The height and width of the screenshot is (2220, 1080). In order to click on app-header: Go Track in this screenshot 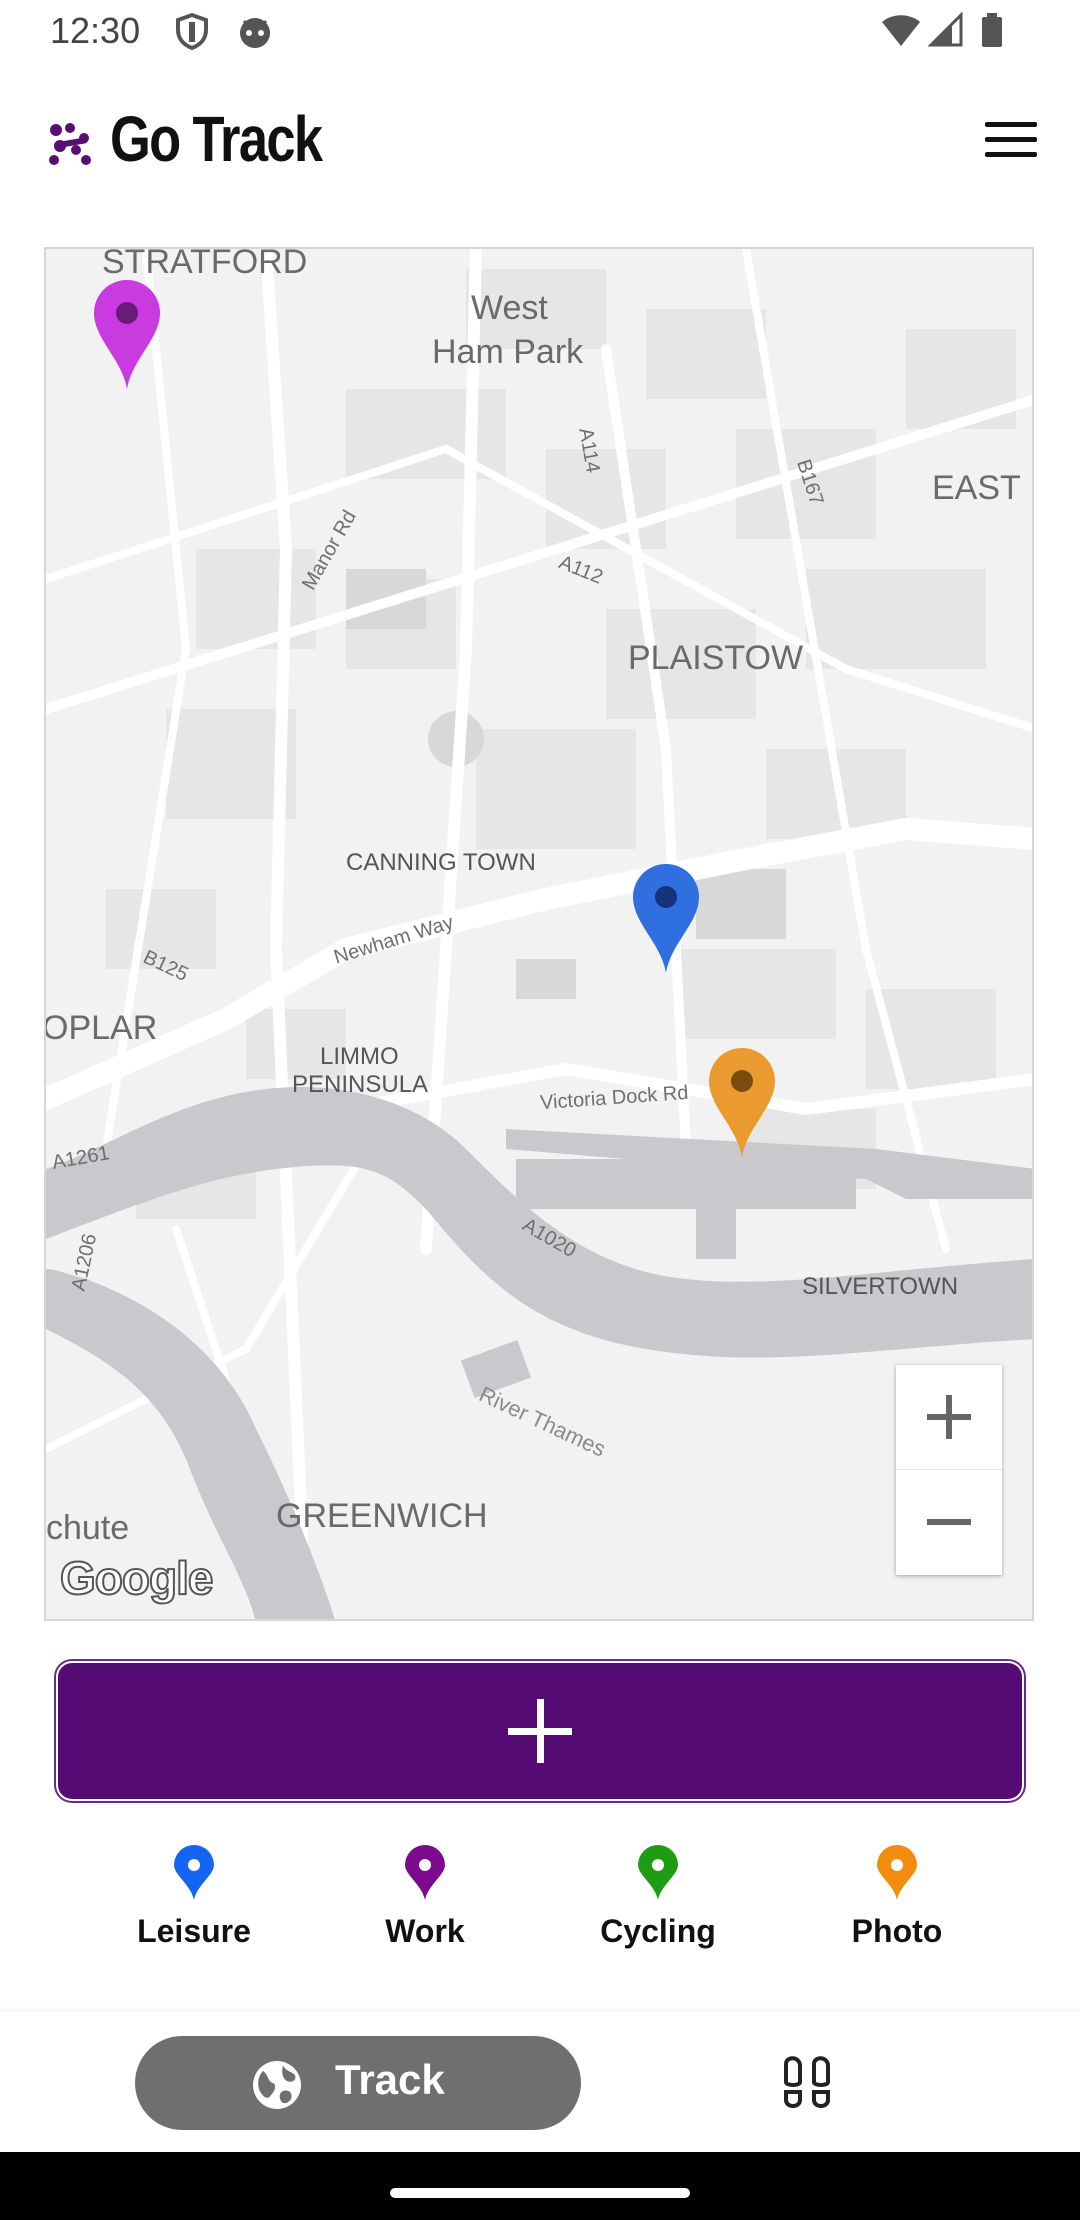, I will do `click(540, 146)`.